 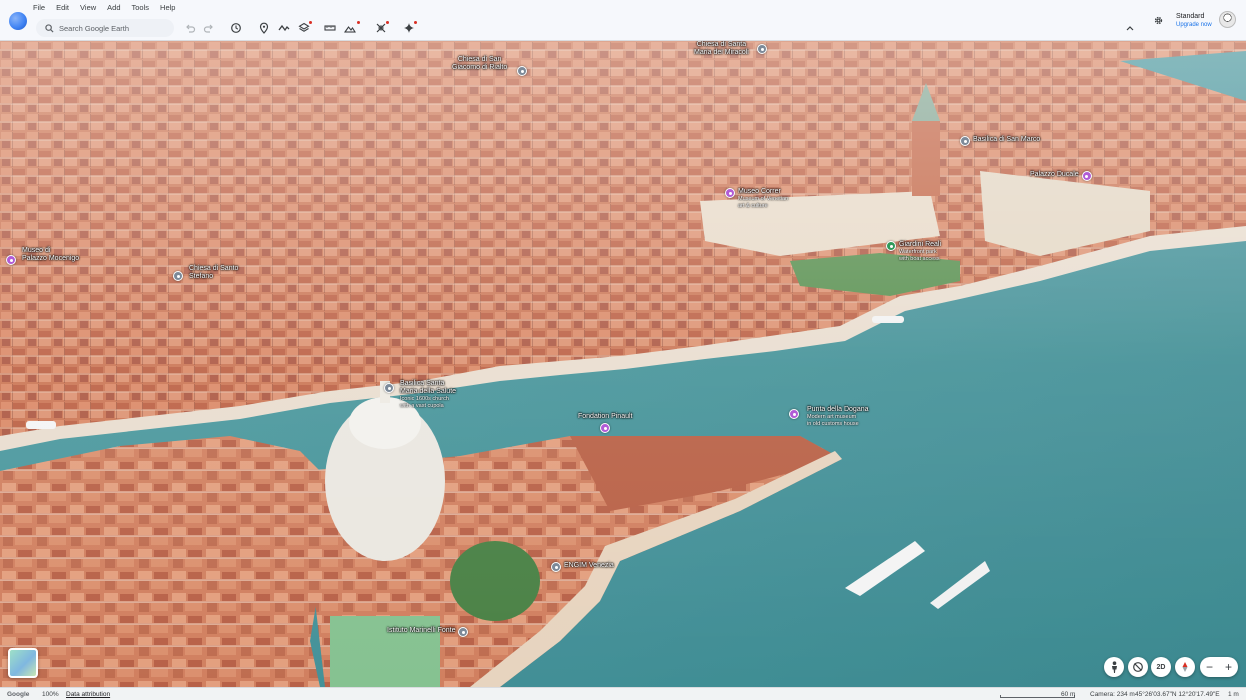 What do you see at coordinates (23, 663) in the screenshot?
I see `minimap-thumbnail` at bounding box center [23, 663].